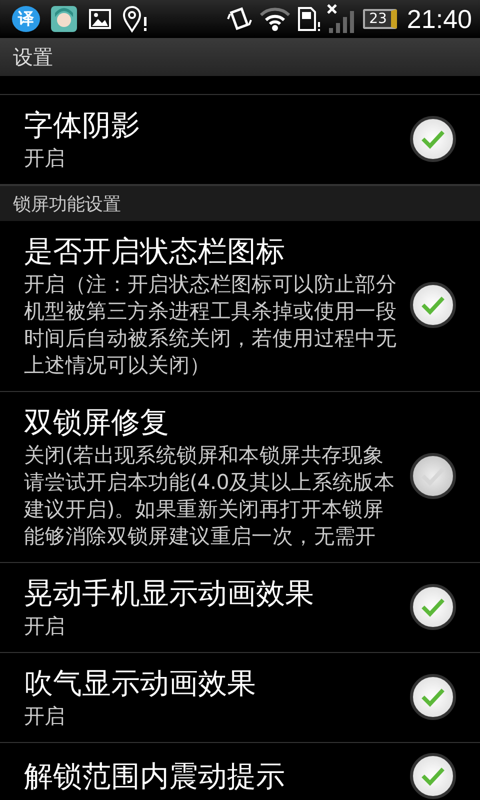 This screenshot has width=480, height=800. What do you see at coordinates (26, 19) in the screenshot?
I see `translate-app-icon: 译` at bounding box center [26, 19].